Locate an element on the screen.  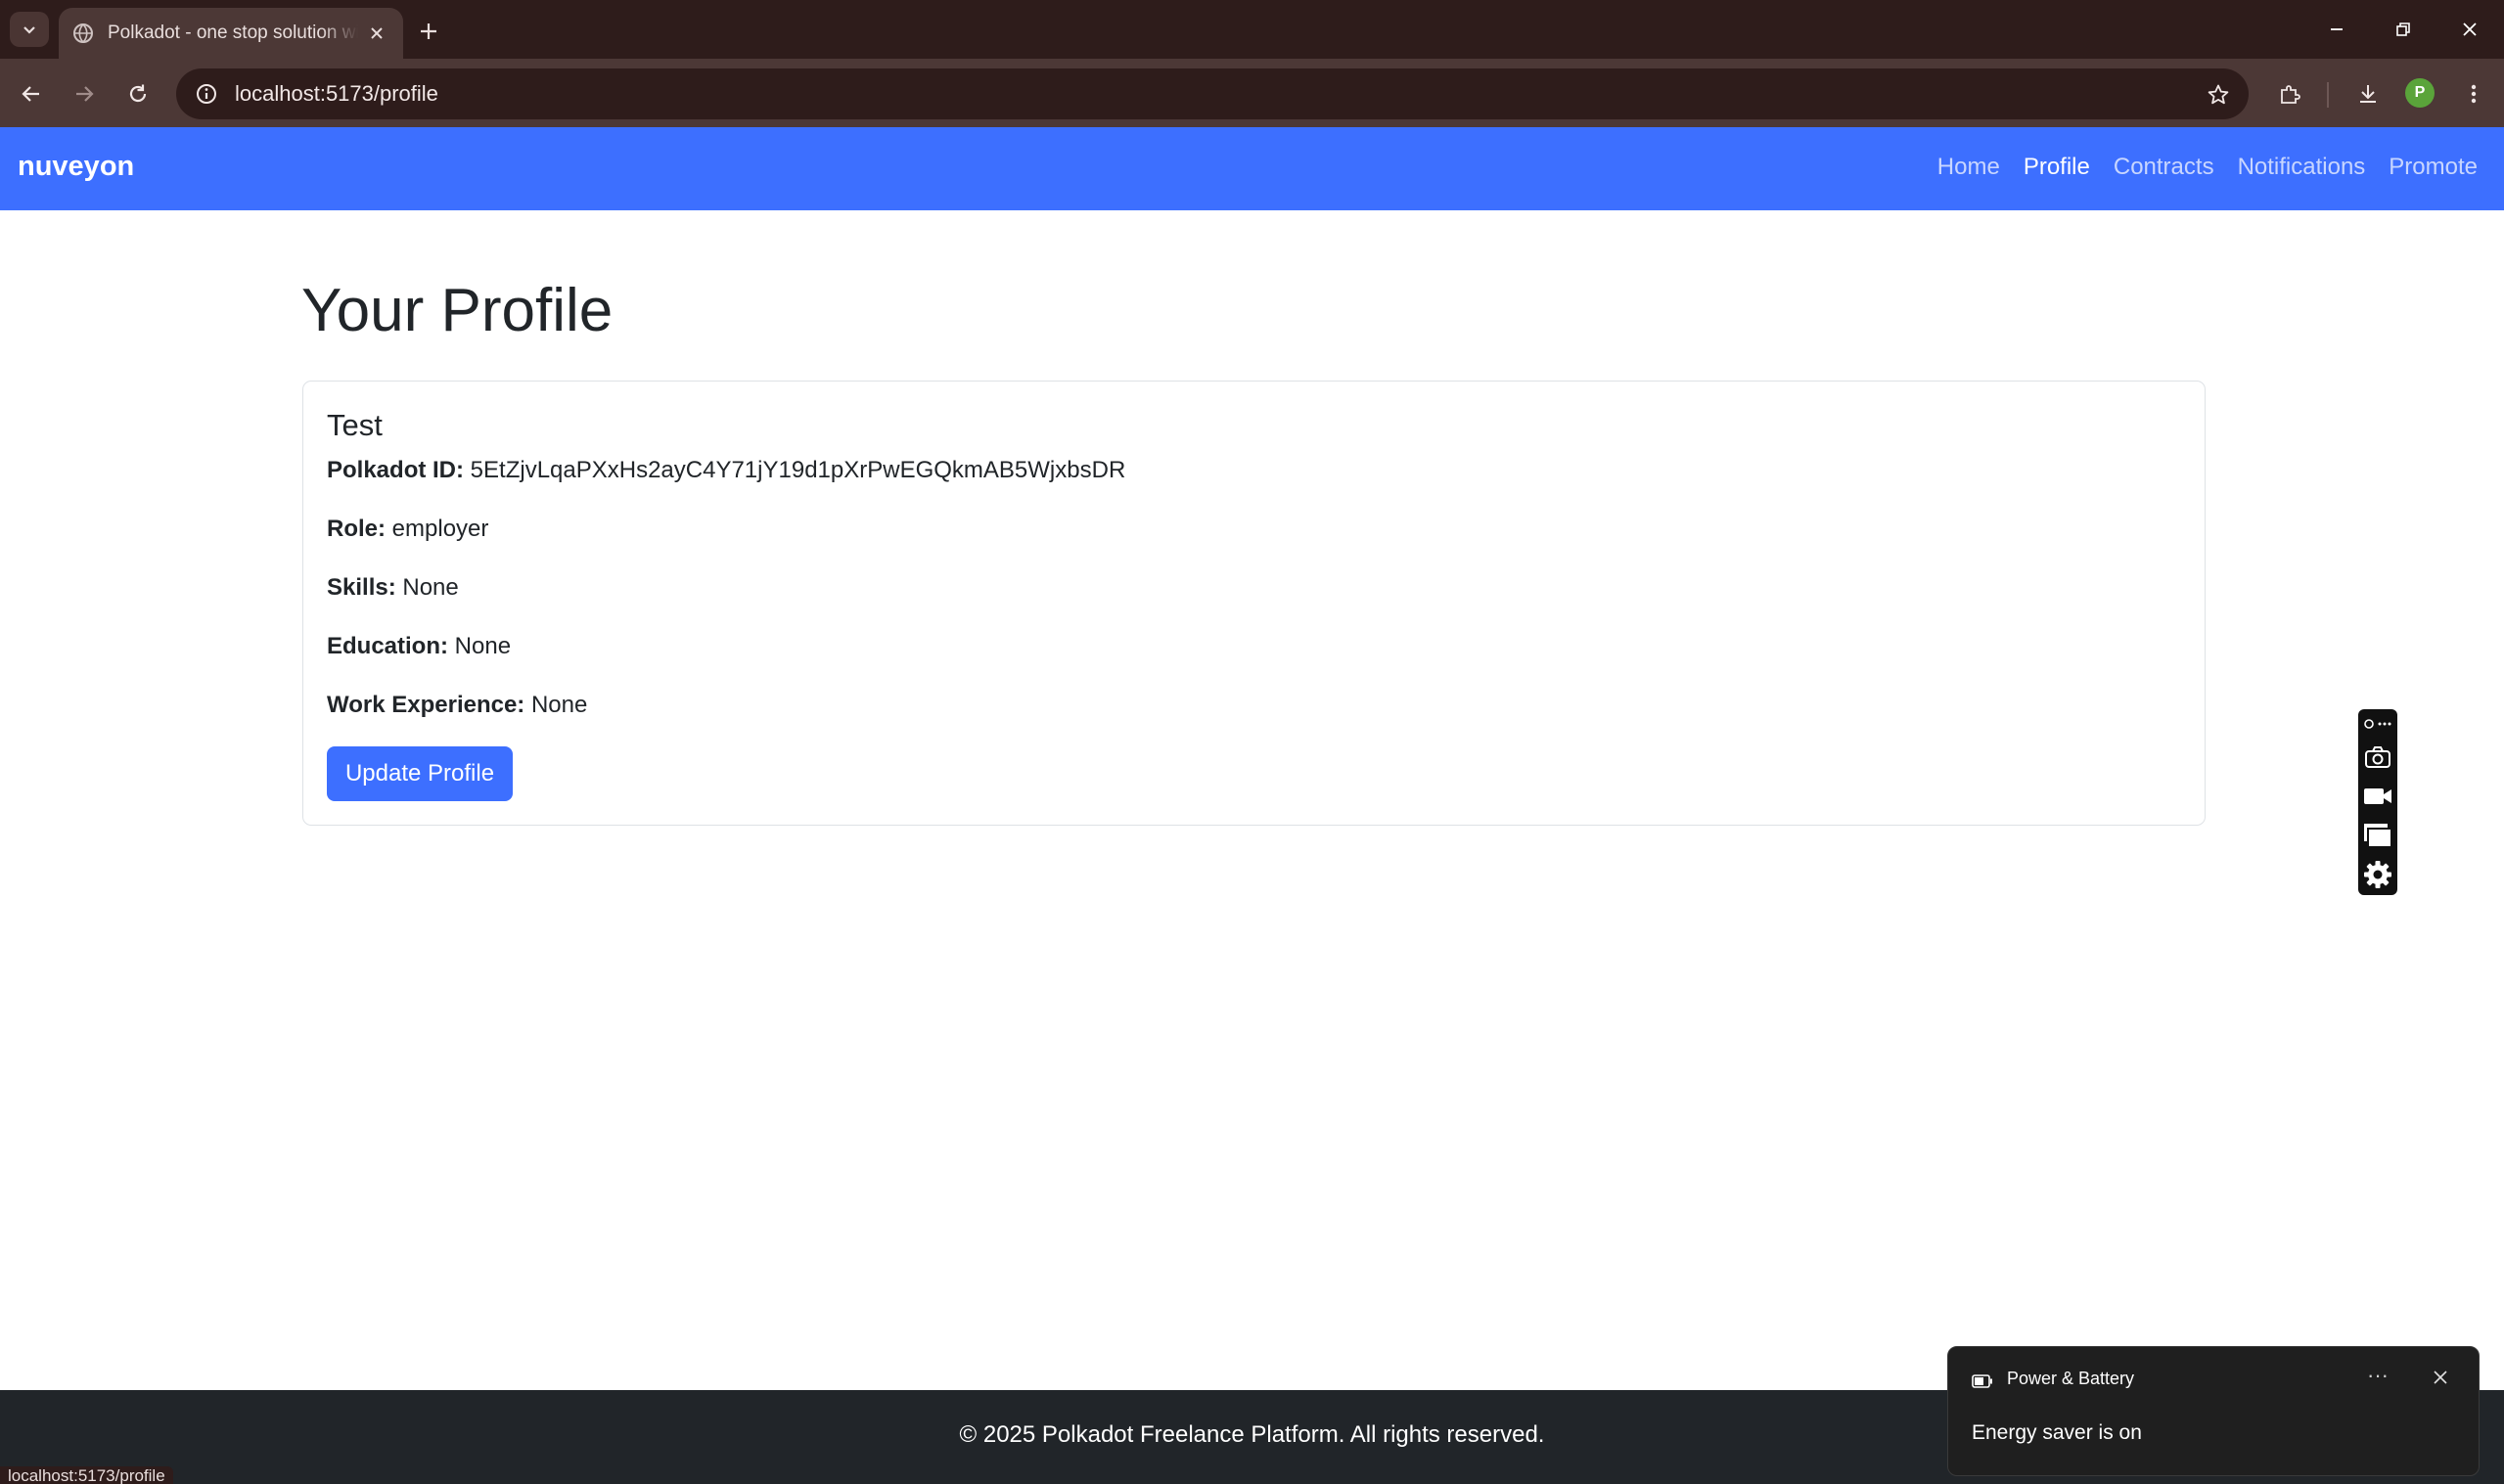
extensions-button is located at coordinates (2289, 93).